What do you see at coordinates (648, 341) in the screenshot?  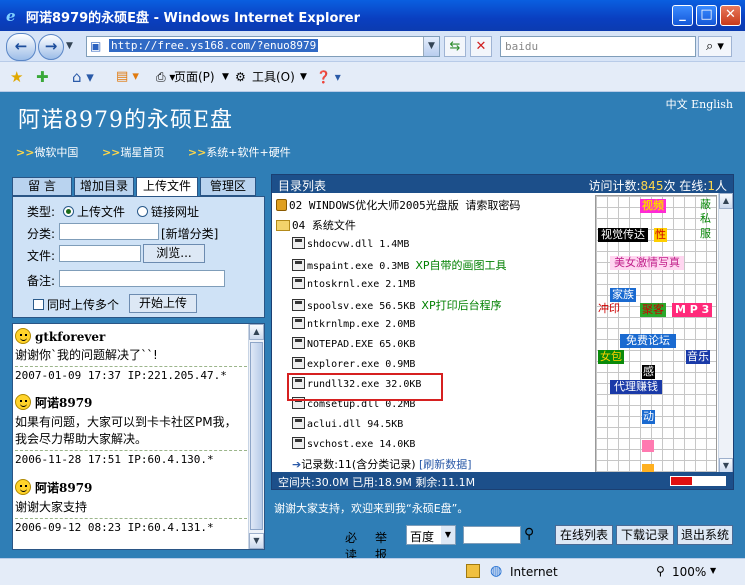 I see `ad-item: 免费论坛` at bounding box center [648, 341].